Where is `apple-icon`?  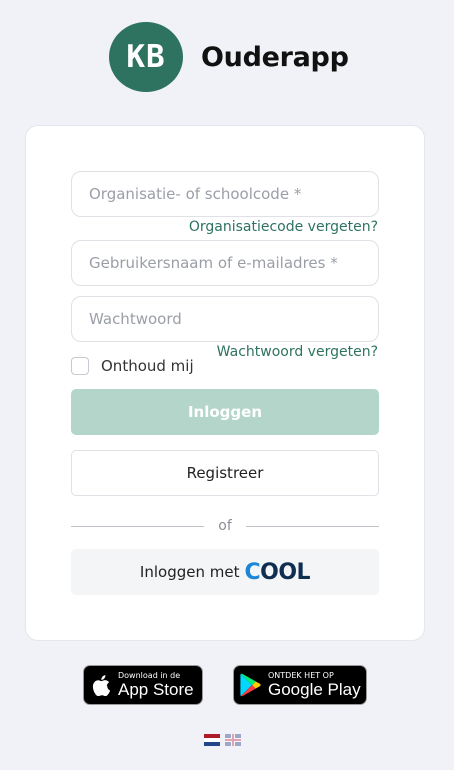 apple-icon is located at coordinates (101, 685).